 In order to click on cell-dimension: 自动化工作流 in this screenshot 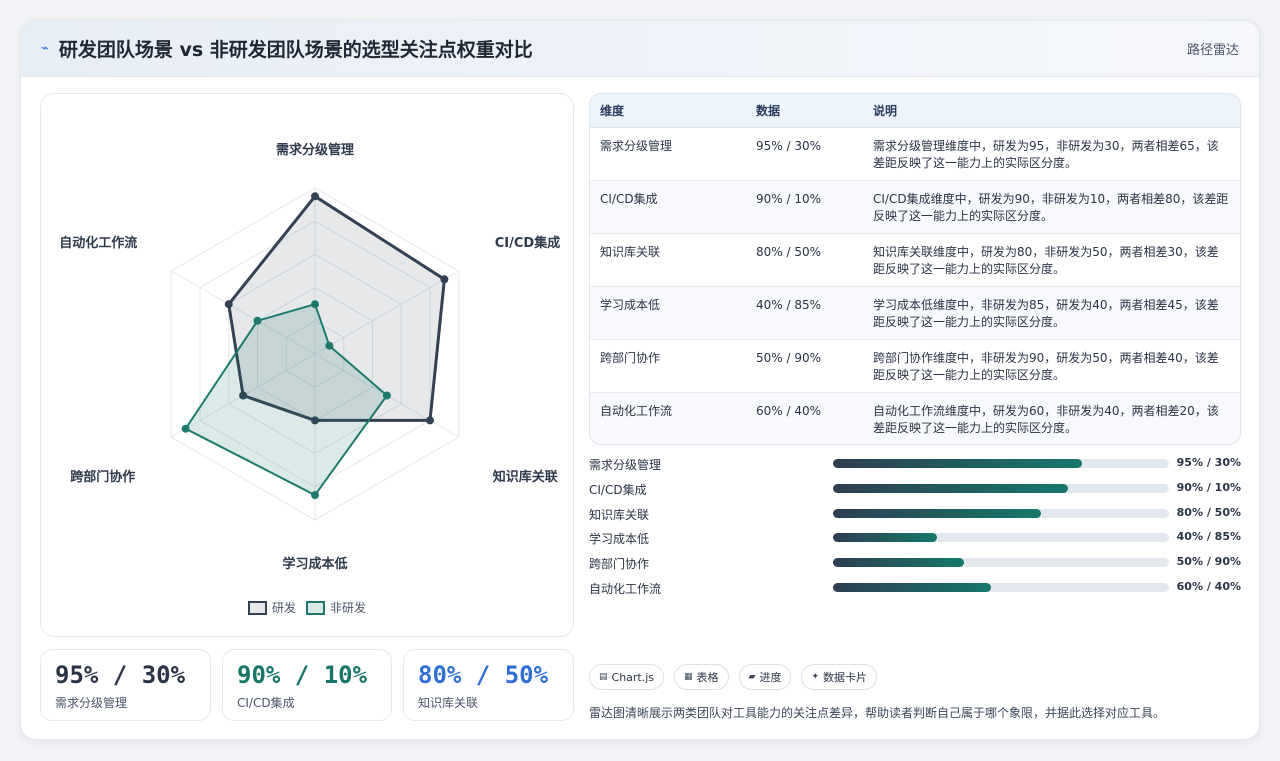, I will do `click(668, 418)`.